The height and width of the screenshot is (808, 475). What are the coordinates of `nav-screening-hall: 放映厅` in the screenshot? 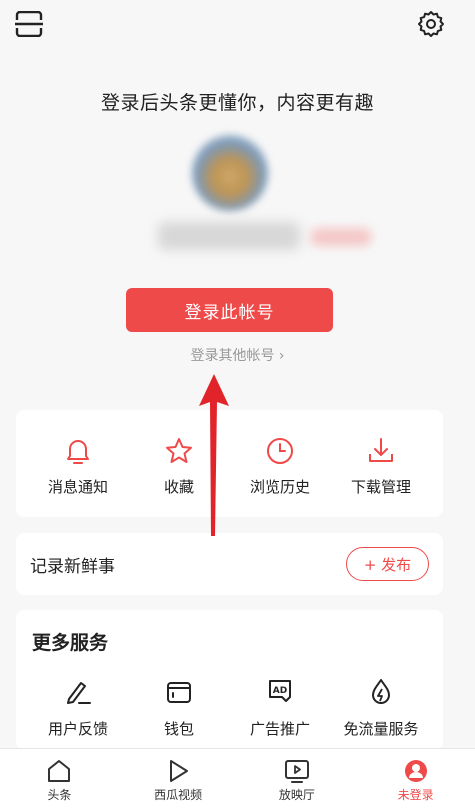 It's located at (297, 778).